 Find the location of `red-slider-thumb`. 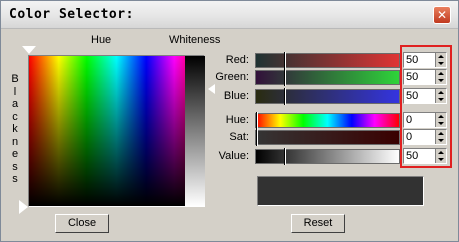

red-slider-thumb is located at coordinates (285, 60).